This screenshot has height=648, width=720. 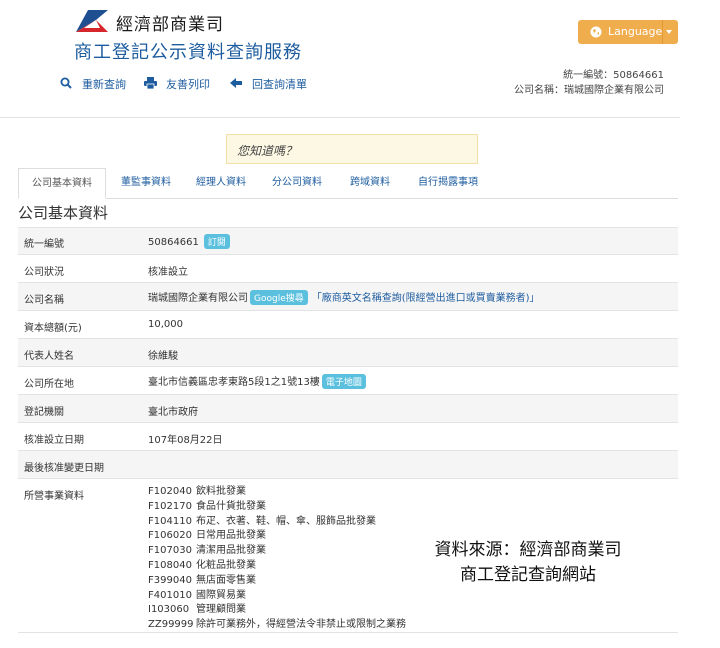 I want to click on meta-company-name: 公司名稱：瑞城國際企業有限公司, so click(x=589, y=90).